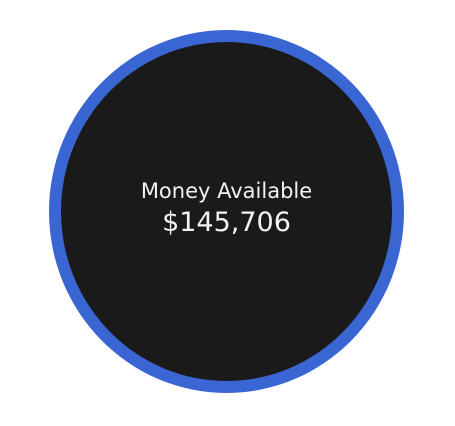  What do you see at coordinates (226, 190) in the screenshot?
I see `money-available-label: Money Available` at bounding box center [226, 190].